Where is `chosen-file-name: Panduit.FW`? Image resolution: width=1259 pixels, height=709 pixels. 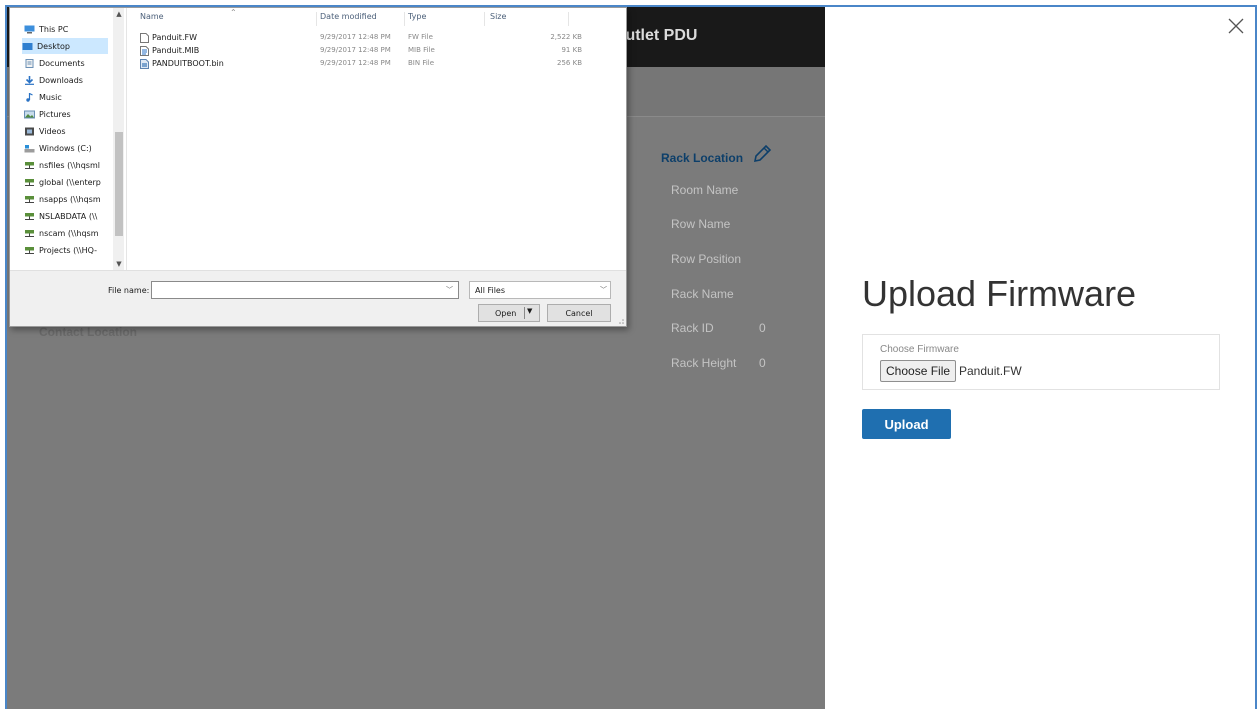
chosen-file-name: Panduit.FW is located at coordinates (990, 371).